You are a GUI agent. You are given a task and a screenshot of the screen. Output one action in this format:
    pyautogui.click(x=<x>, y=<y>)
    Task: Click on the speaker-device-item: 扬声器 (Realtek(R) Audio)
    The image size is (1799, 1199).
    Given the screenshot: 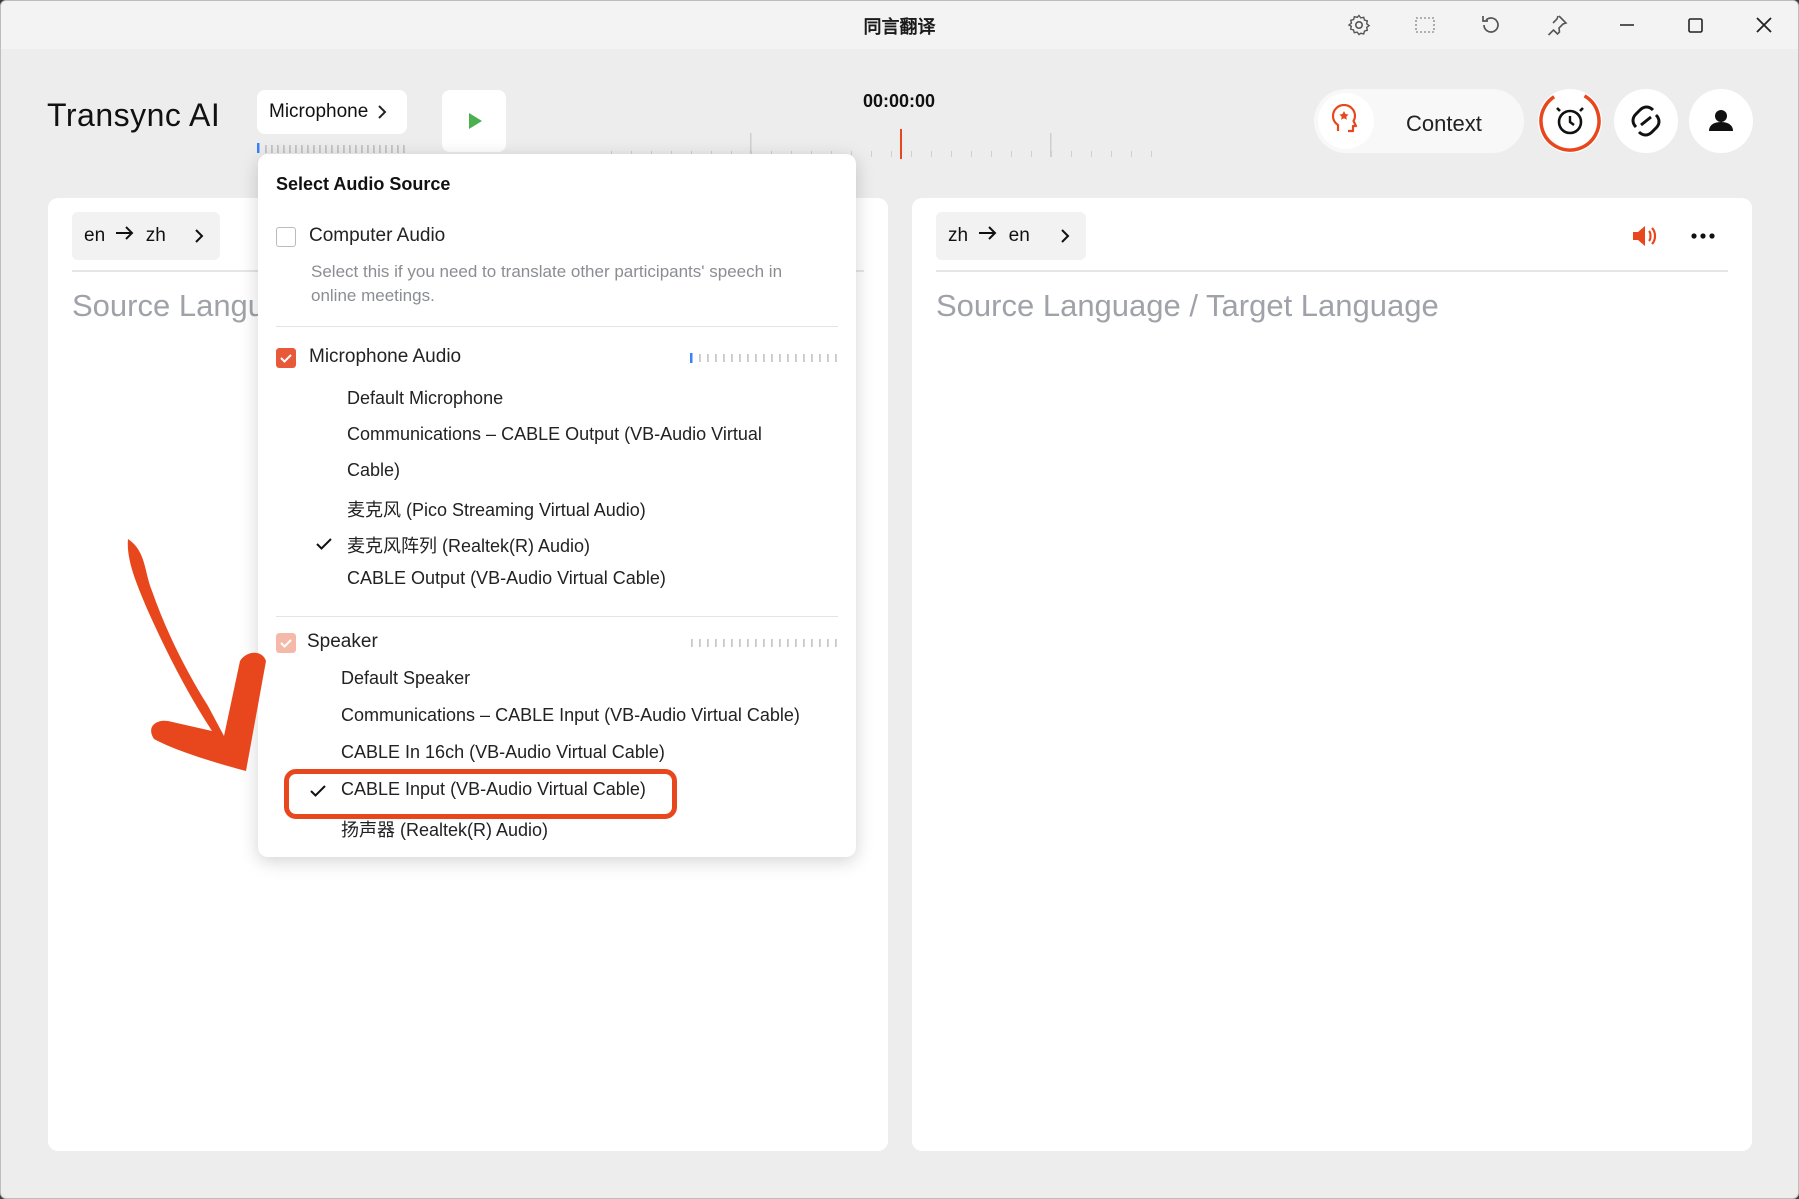 What is the action you would take?
    pyautogui.click(x=444, y=829)
    